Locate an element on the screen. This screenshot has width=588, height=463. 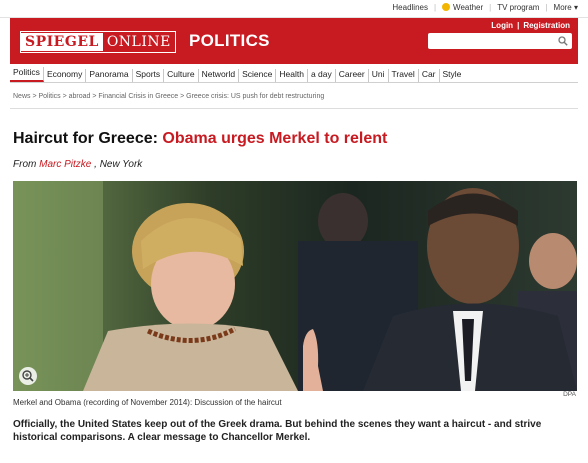
zoom-button is located at coordinates (28, 376).